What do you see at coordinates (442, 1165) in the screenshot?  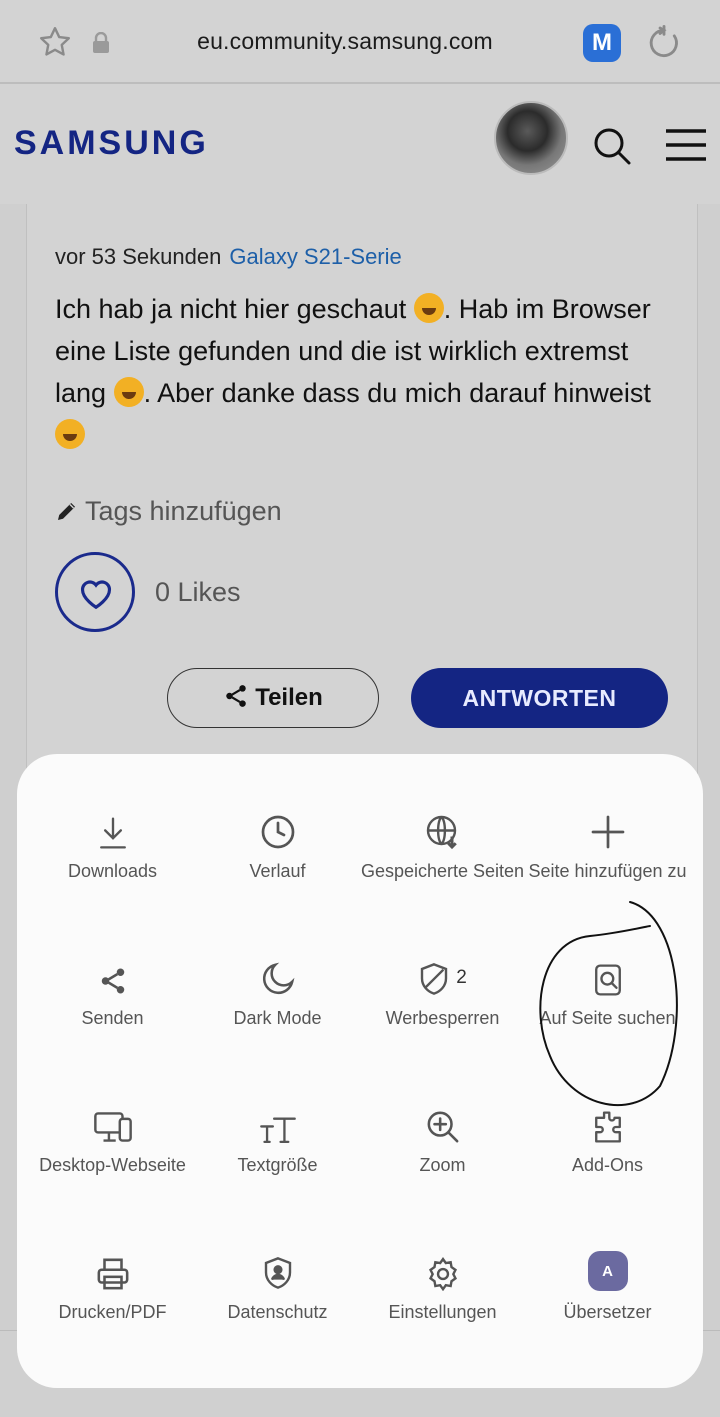 I see `menu-label: Zoom` at bounding box center [442, 1165].